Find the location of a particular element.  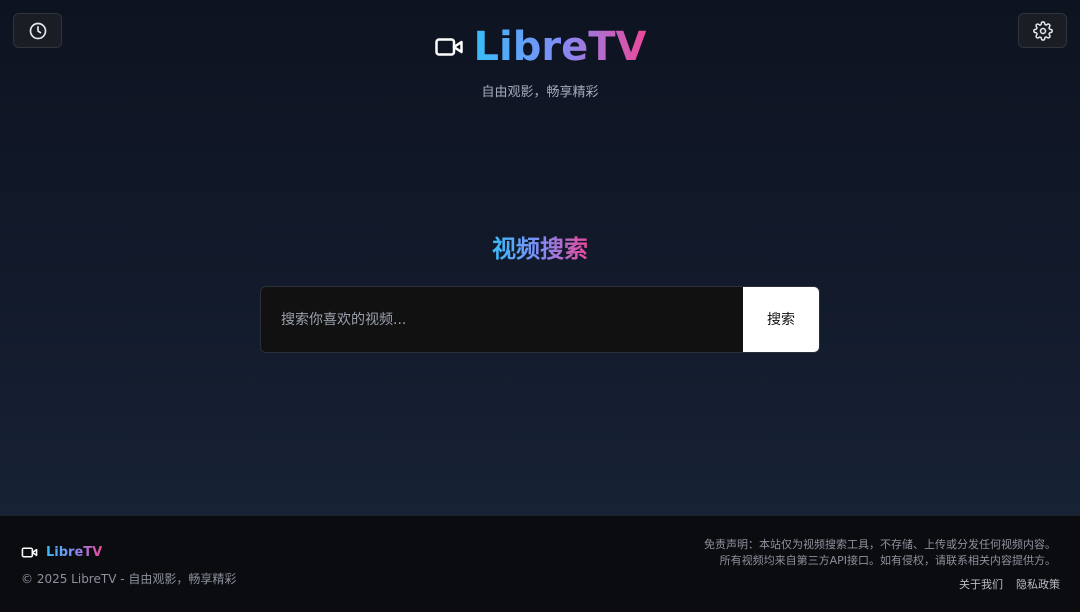

search-bar: 搜索 is located at coordinates (540, 319).